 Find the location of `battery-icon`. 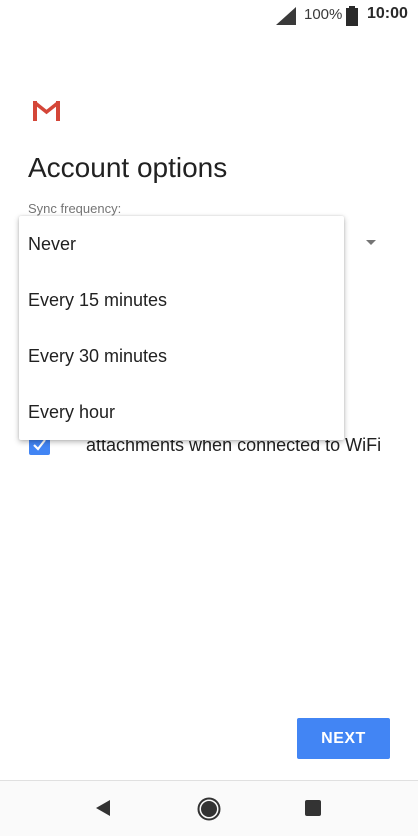

battery-icon is located at coordinates (352, 16).